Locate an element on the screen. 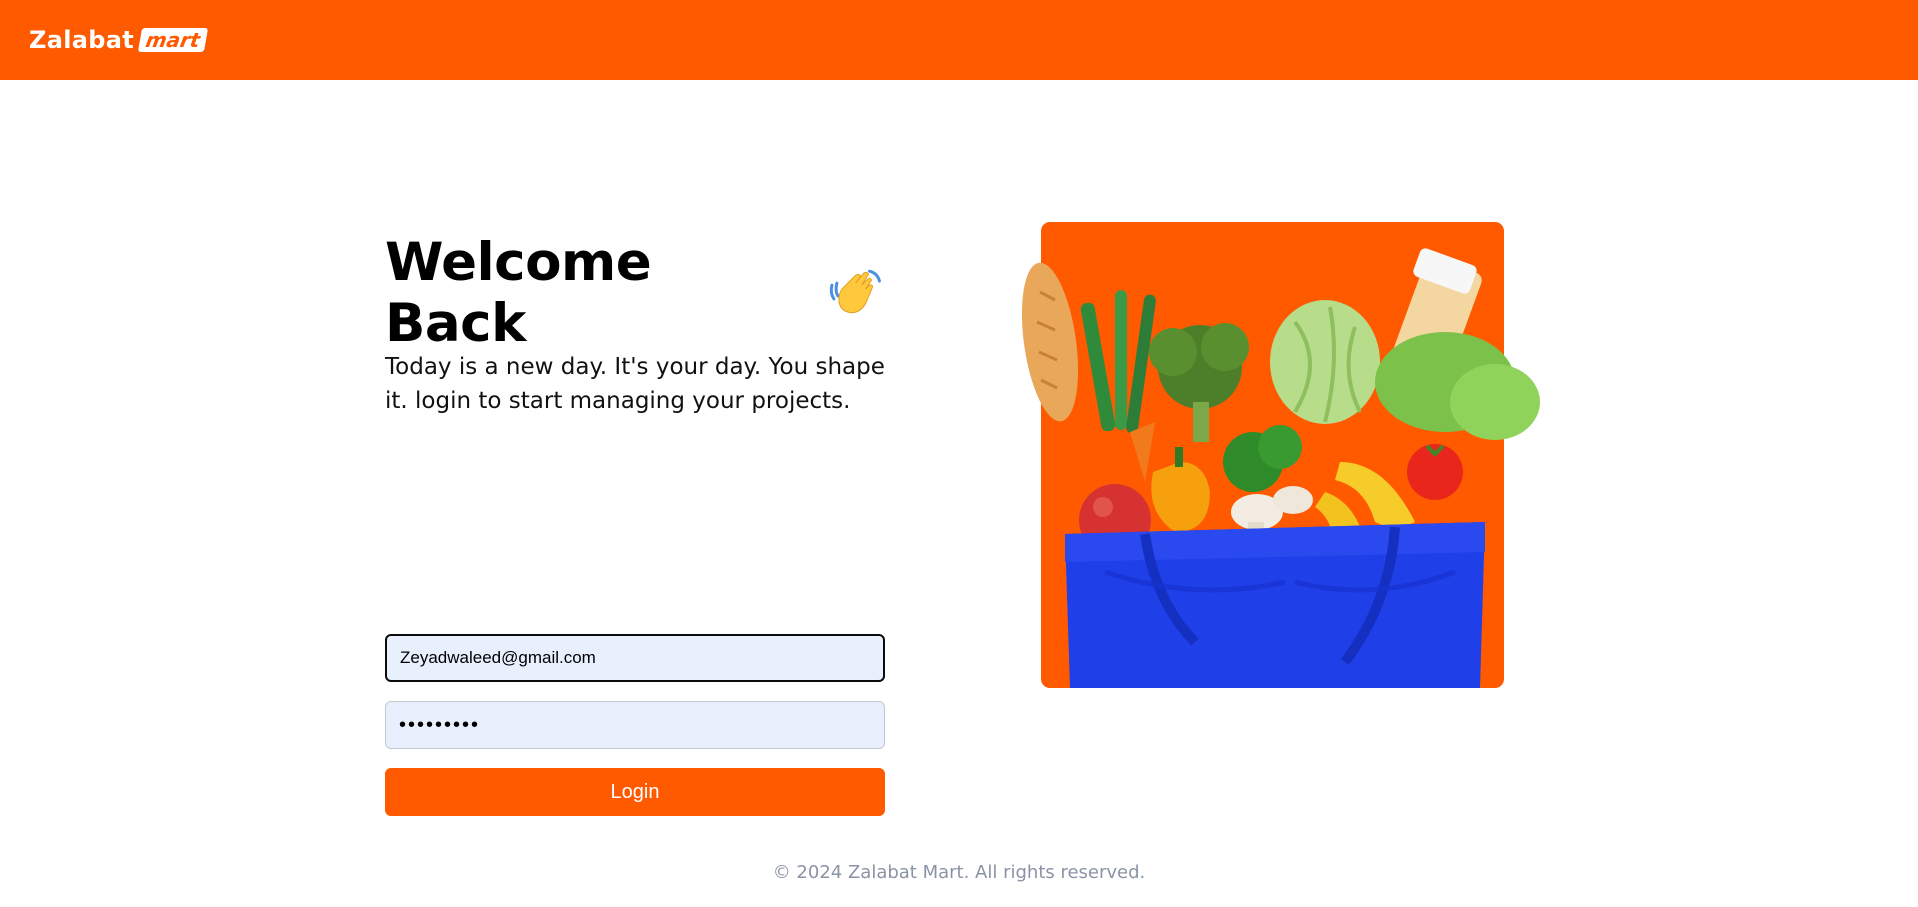  logo-mart-tag: mart is located at coordinates (172, 40).